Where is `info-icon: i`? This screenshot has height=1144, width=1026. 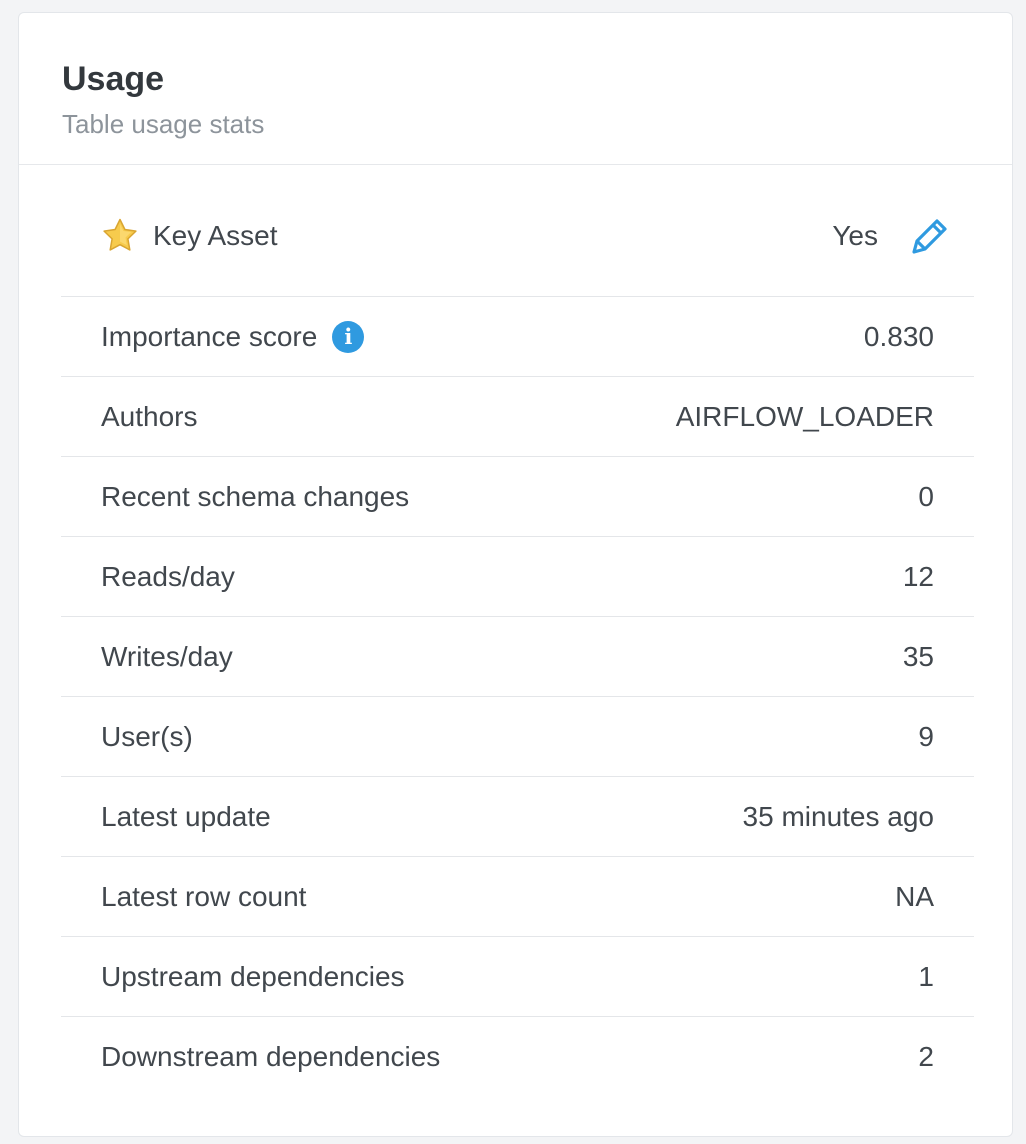 info-icon: i is located at coordinates (348, 336).